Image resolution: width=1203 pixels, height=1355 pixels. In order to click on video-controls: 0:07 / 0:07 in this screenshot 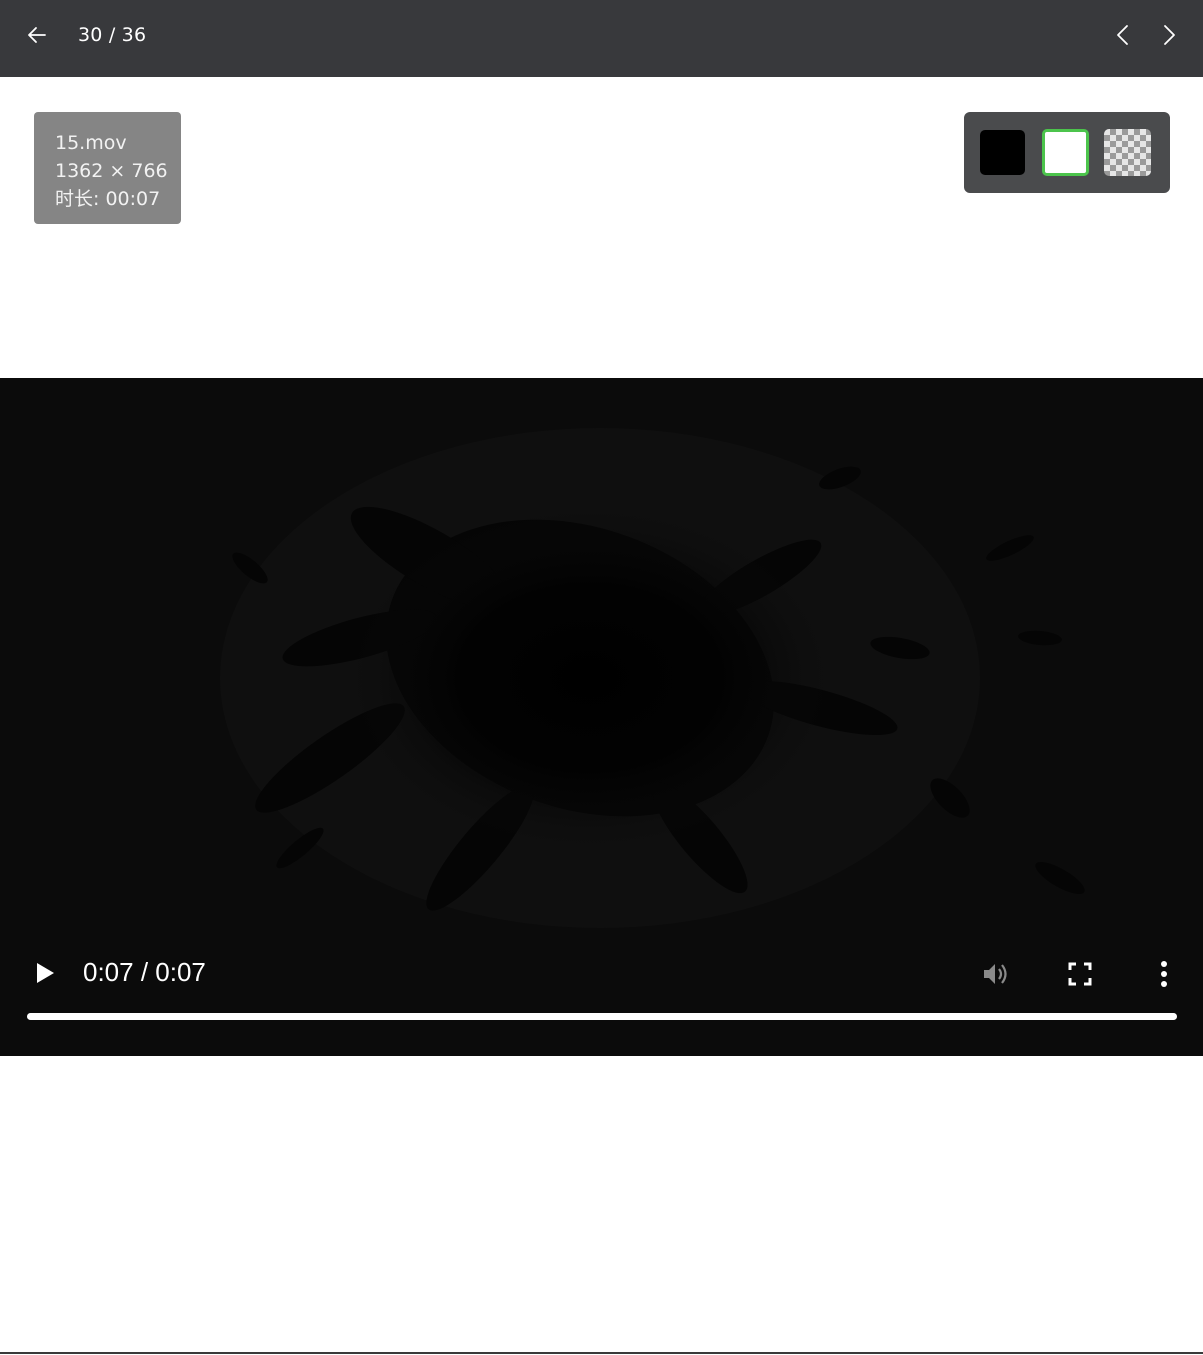, I will do `click(601, 1002)`.